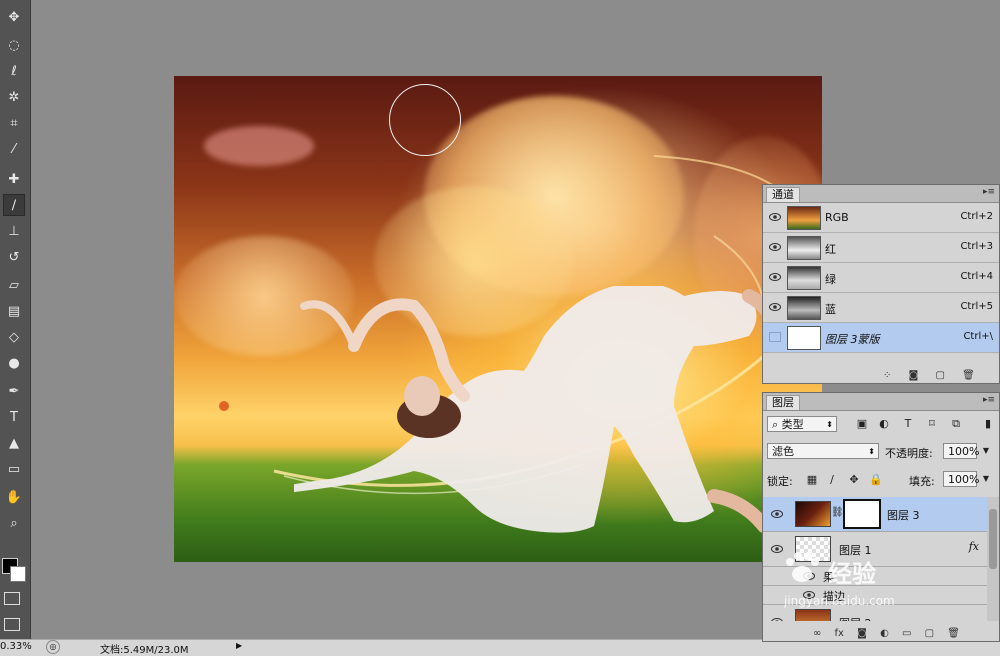 This screenshot has height=656, width=1000. Describe the element at coordinates (953, 633) in the screenshot. I see `delete-layer-icon: 🗑` at that location.